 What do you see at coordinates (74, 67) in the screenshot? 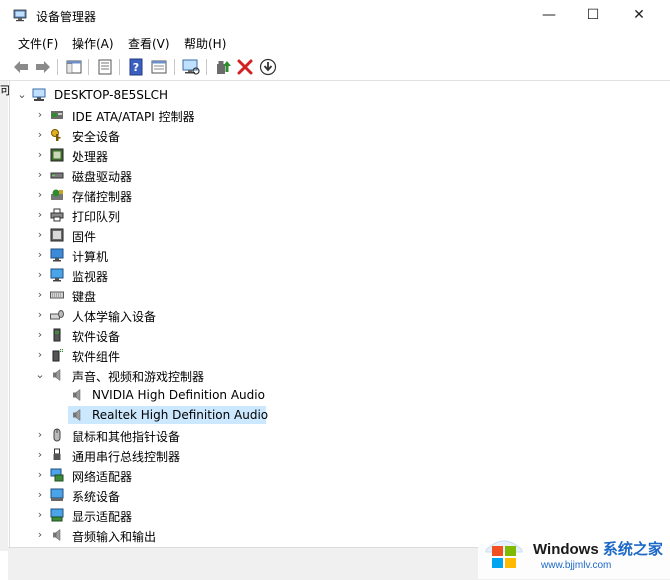
I see `show-hide-console-tree-icon` at bounding box center [74, 67].